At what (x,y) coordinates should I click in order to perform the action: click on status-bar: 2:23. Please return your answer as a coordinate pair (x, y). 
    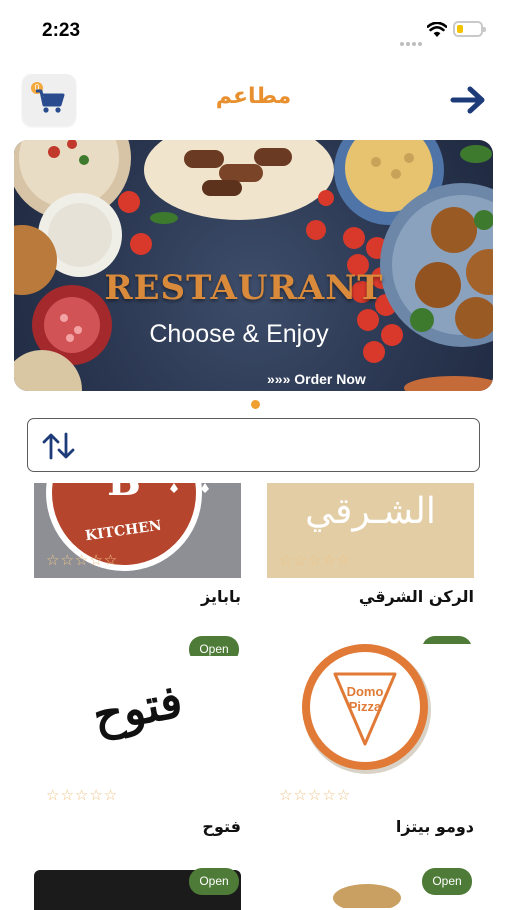
    Looking at the image, I should click on (253, 30).